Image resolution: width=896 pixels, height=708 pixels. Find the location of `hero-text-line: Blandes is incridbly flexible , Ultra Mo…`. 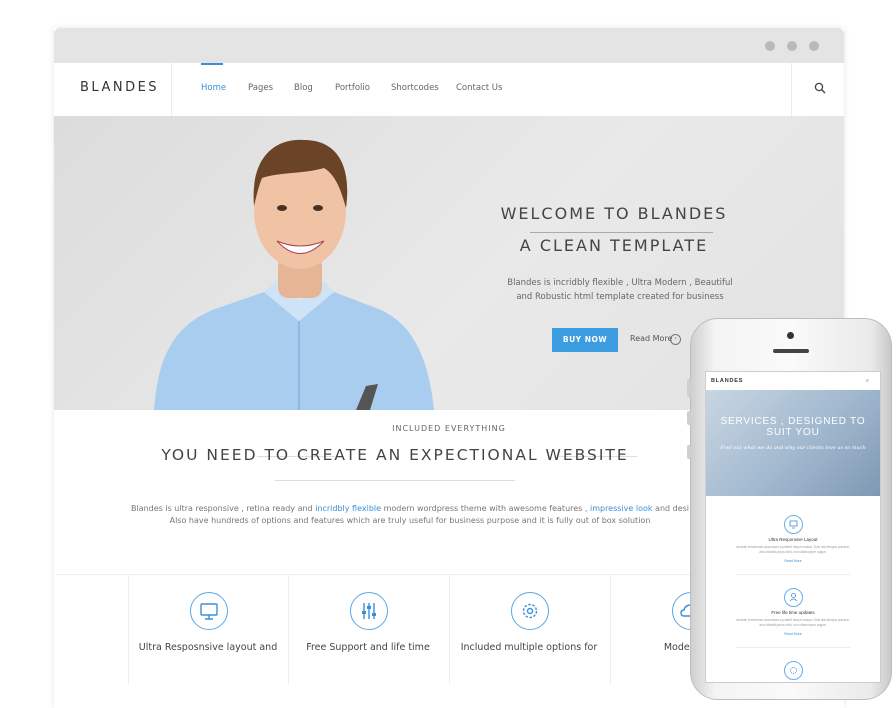

hero-text-line: Blandes is incridbly flexible , Ultra Mo… is located at coordinates (620, 283).